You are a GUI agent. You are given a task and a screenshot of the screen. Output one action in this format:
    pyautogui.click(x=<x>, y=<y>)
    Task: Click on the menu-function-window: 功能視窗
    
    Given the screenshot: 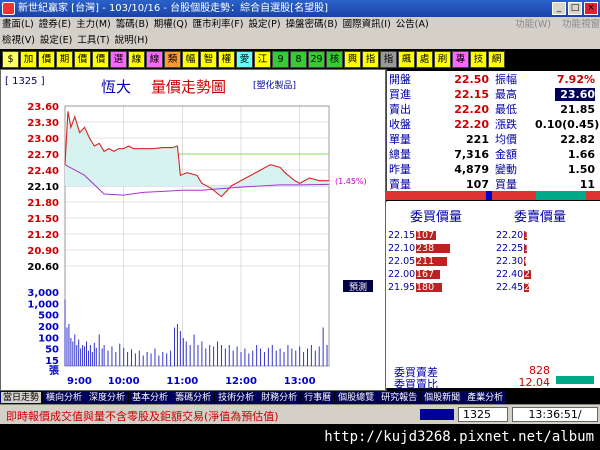 What is the action you would take?
    pyautogui.click(x=581, y=24)
    